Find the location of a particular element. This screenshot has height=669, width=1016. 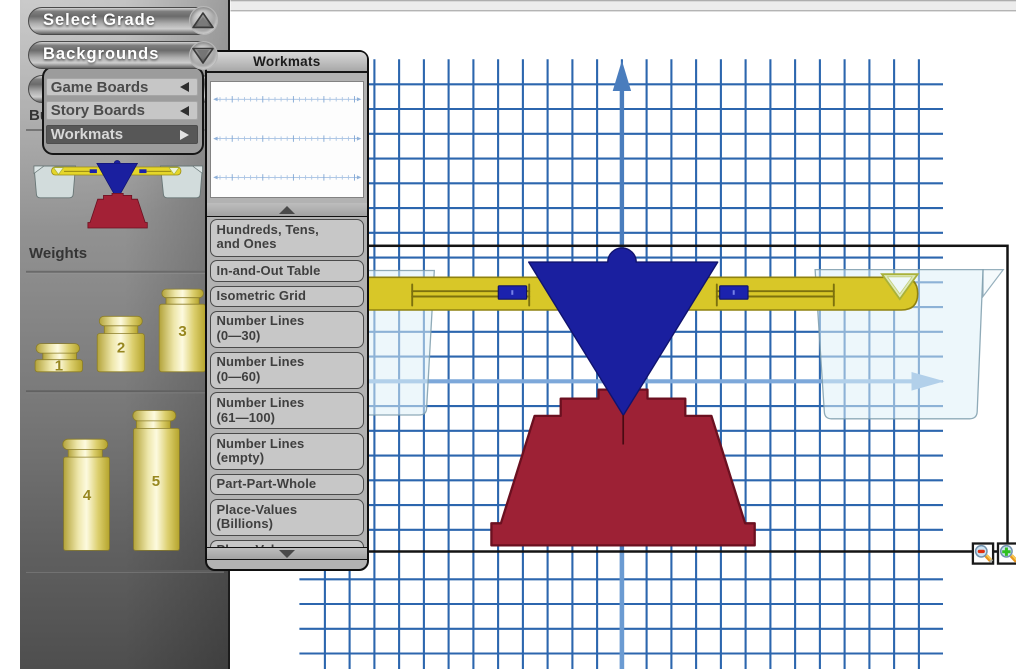

svg-text: 5 is located at coordinates (156, 481).